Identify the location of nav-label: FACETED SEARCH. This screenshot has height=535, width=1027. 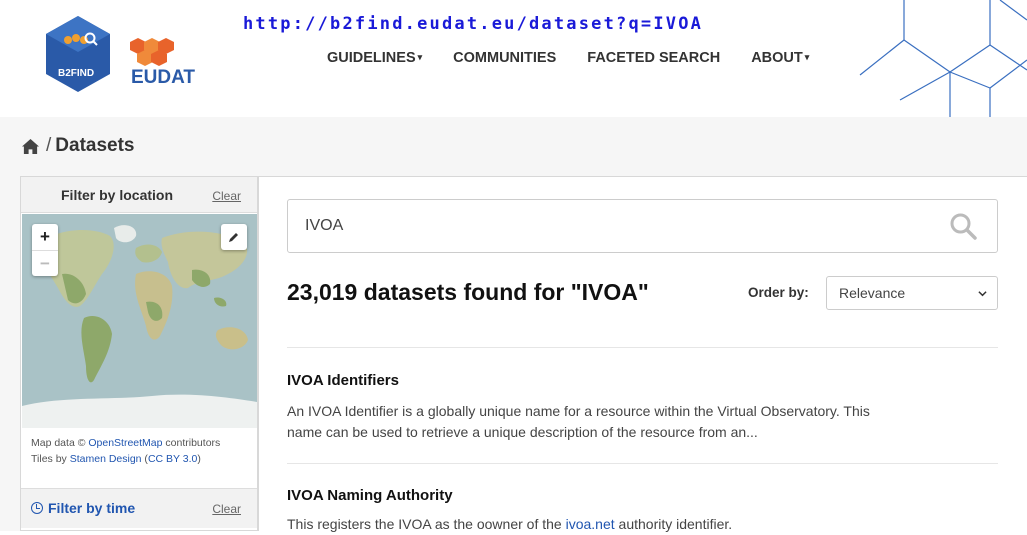
(654, 58).